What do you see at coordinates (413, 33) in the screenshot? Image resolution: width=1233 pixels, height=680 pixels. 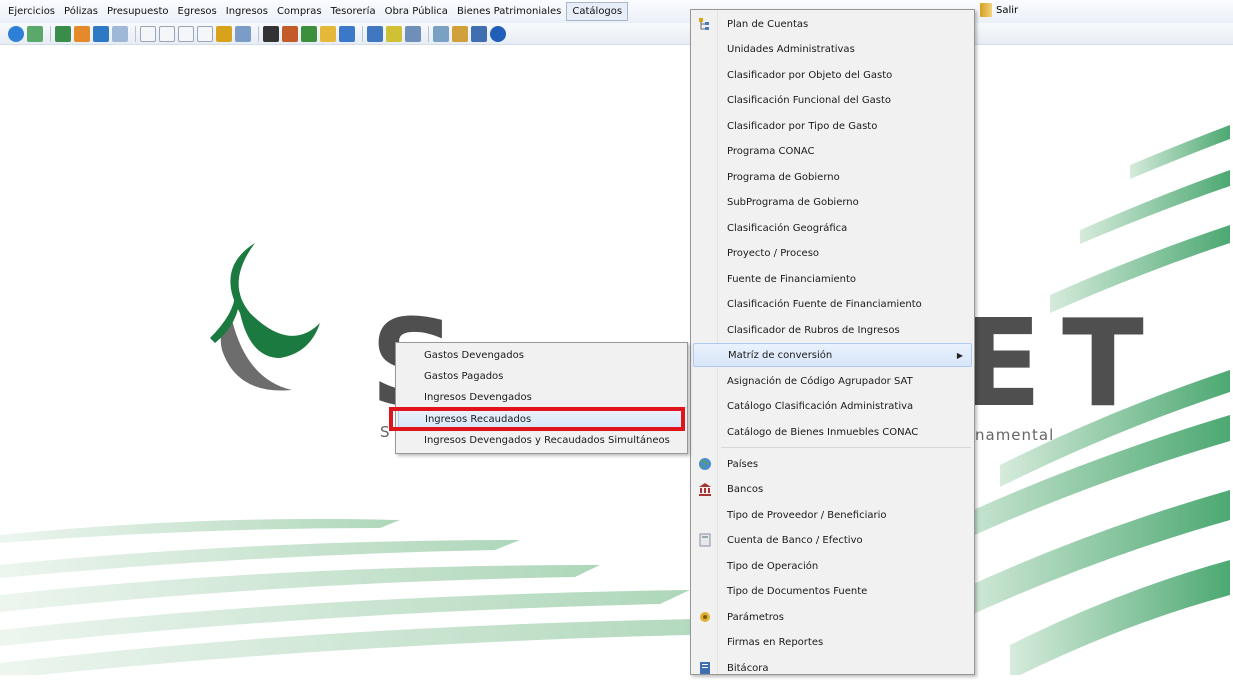 I see `map-icon` at bounding box center [413, 33].